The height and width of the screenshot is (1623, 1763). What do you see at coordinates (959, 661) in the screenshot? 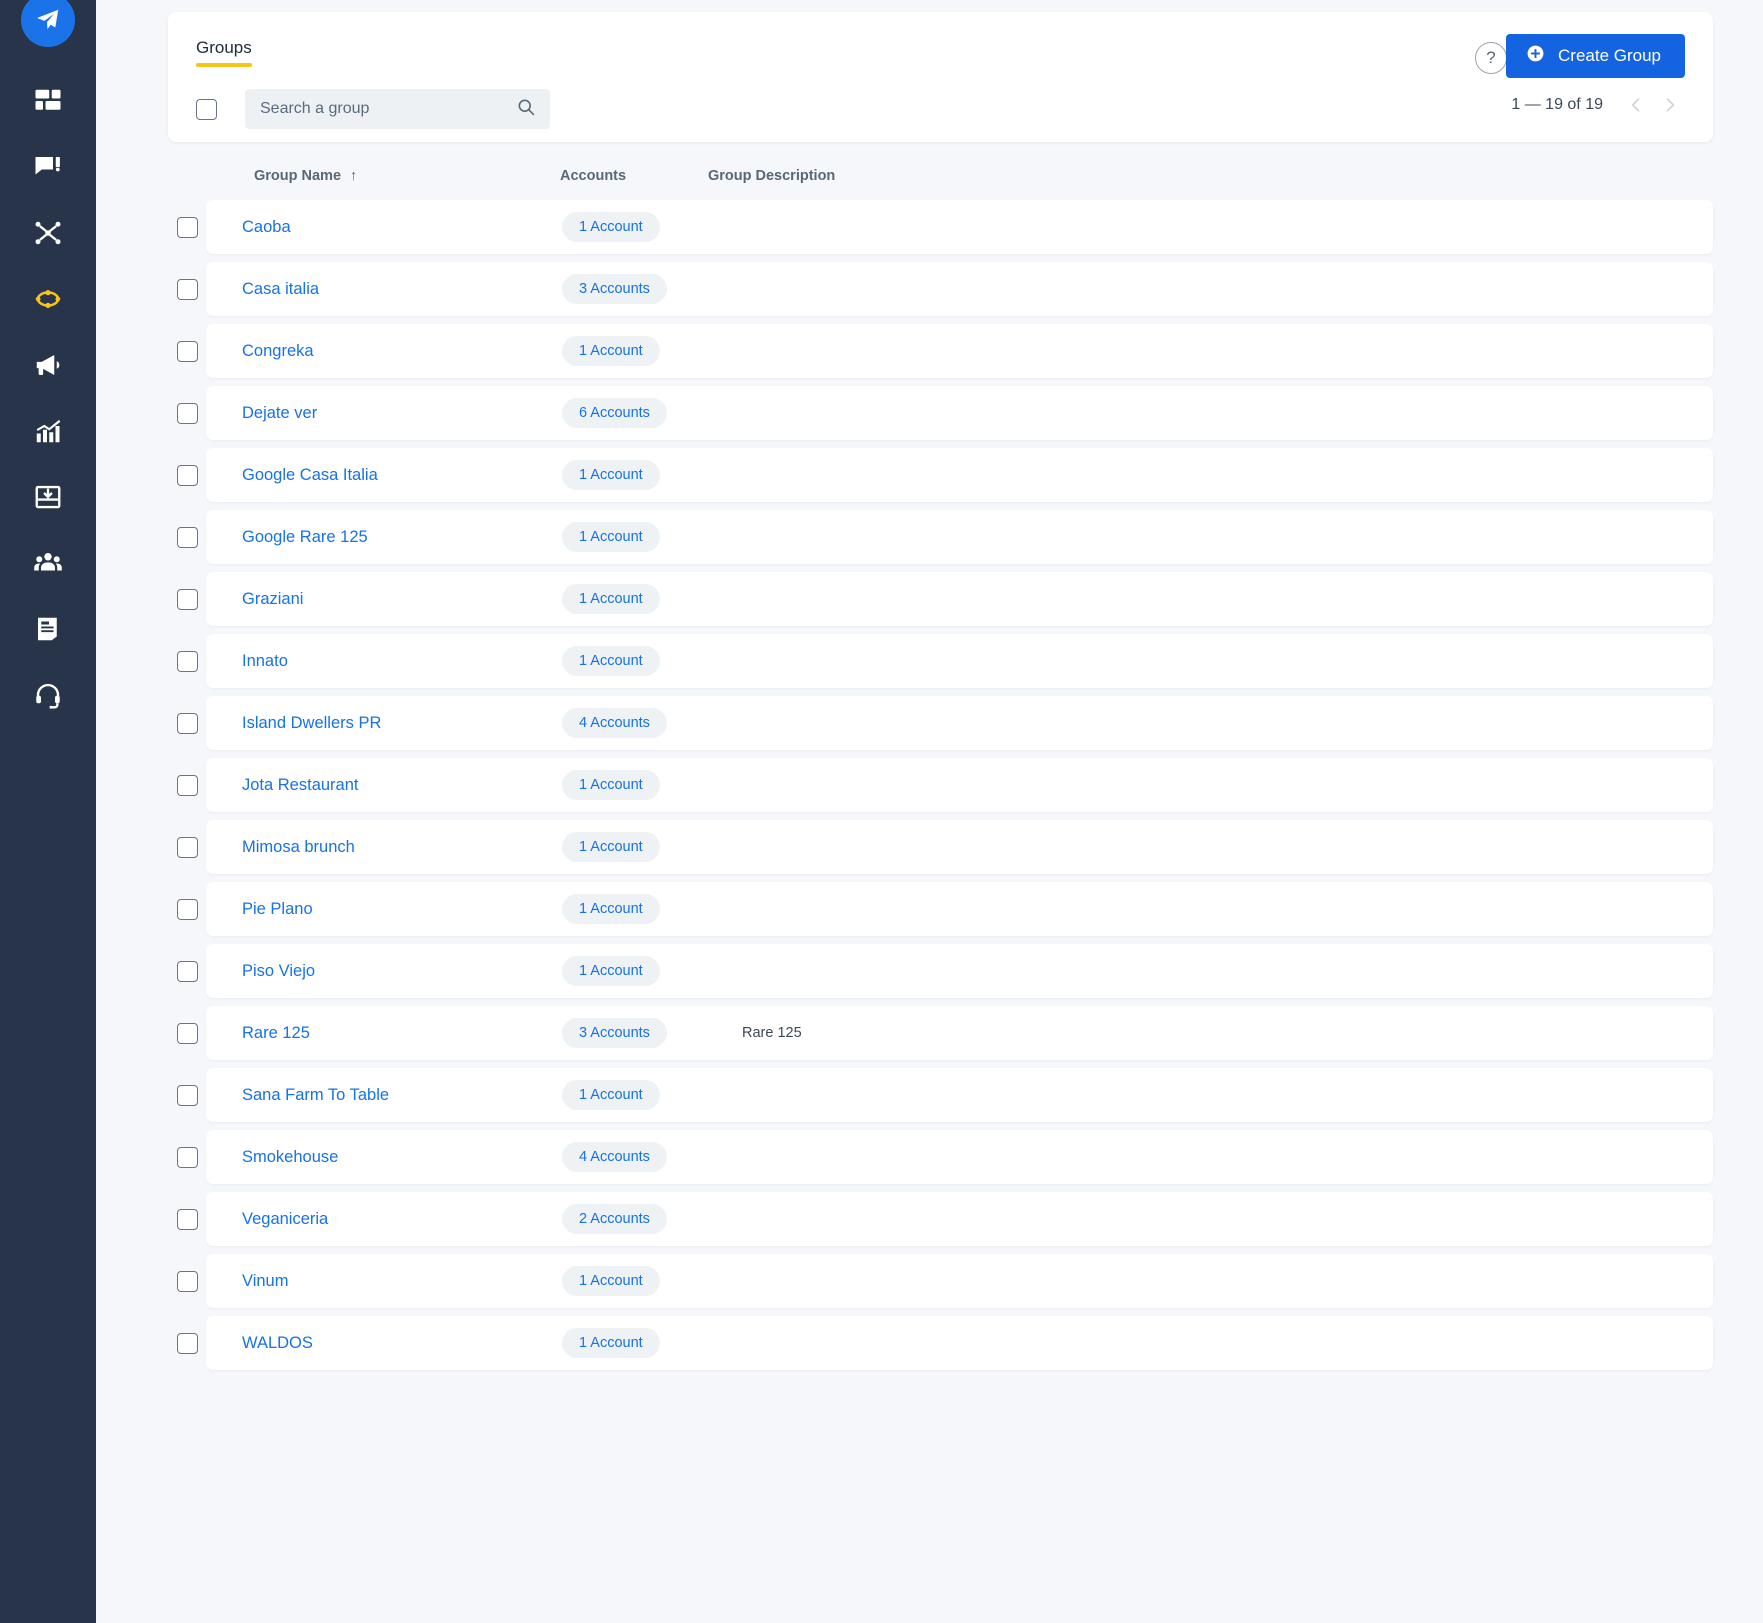
I see `row-card: Innato 1 Account` at bounding box center [959, 661].